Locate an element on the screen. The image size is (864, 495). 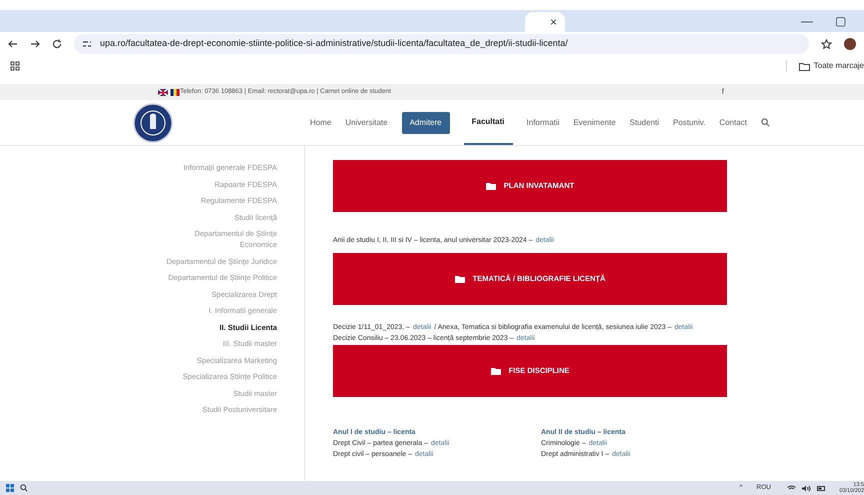
nav-link: Facultati is located at coordinates (488, 122).